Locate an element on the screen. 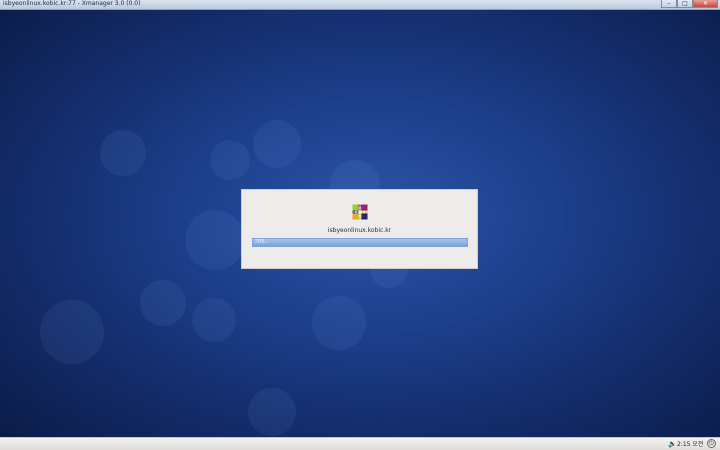 The width and height of the screenshot is (720, 450). hostname-label: isbyeonlinux.kobic.kr is located at coordinates (359, 230).